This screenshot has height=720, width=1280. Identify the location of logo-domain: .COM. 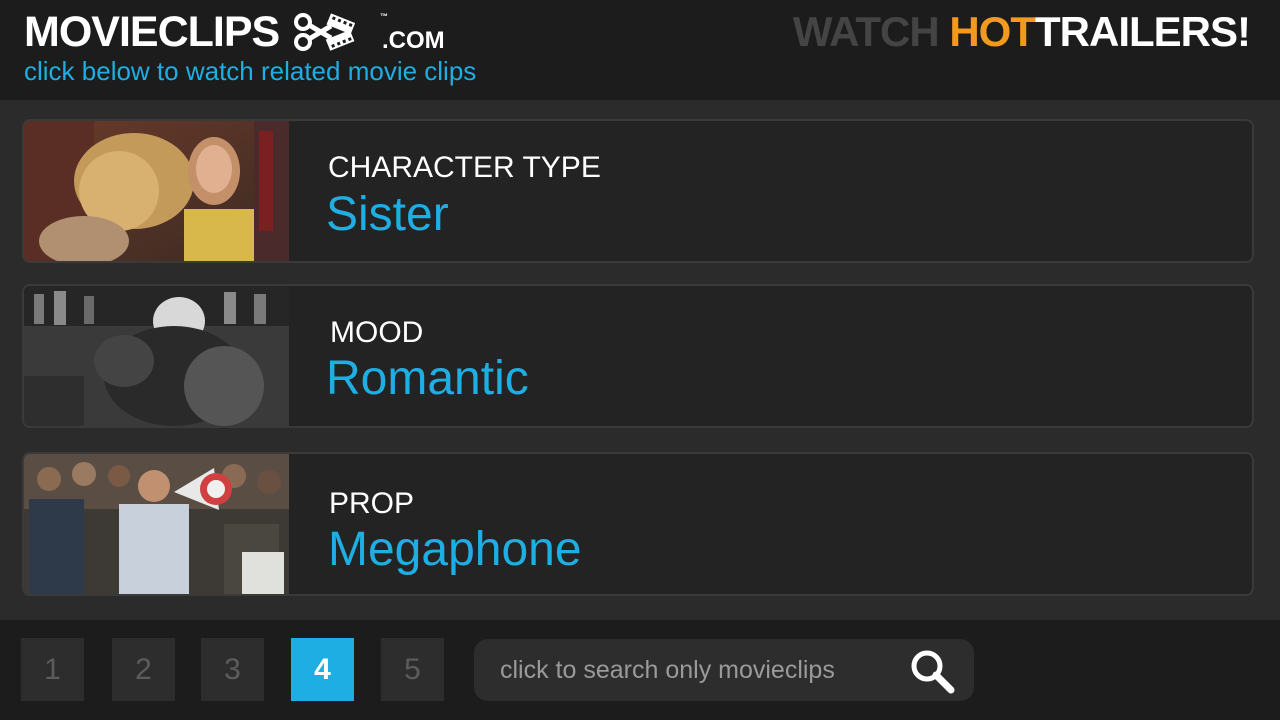
(413, 40).